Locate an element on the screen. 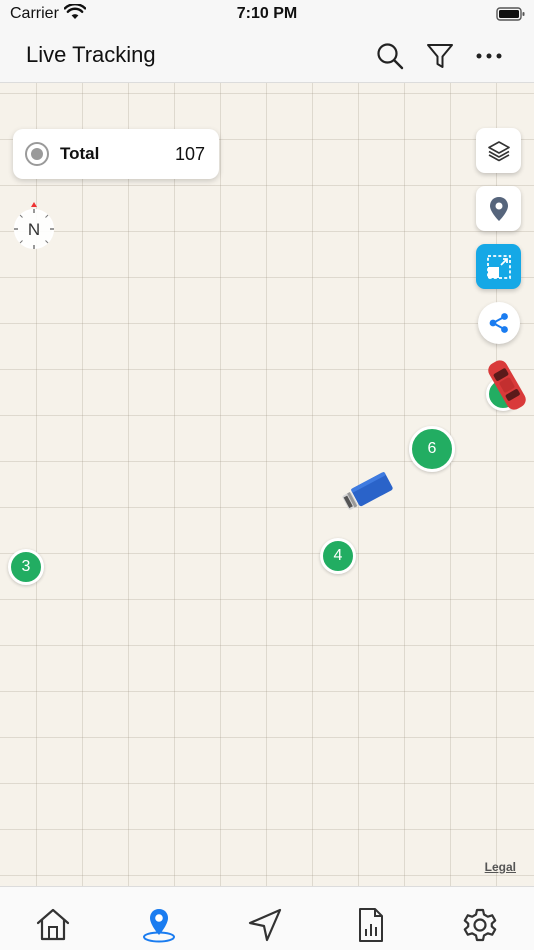 The height and width of the screenshot is (950, 534). cluster-marker: 6 is located at coordinates (432, 449).